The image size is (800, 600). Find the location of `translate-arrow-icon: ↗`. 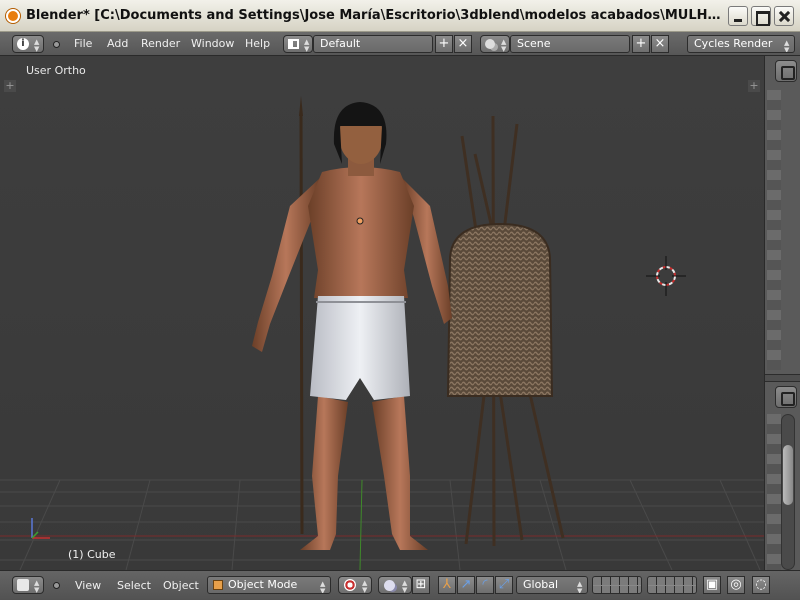

translate-arrow-icon: ↗ is located at coordinates (466, 584).